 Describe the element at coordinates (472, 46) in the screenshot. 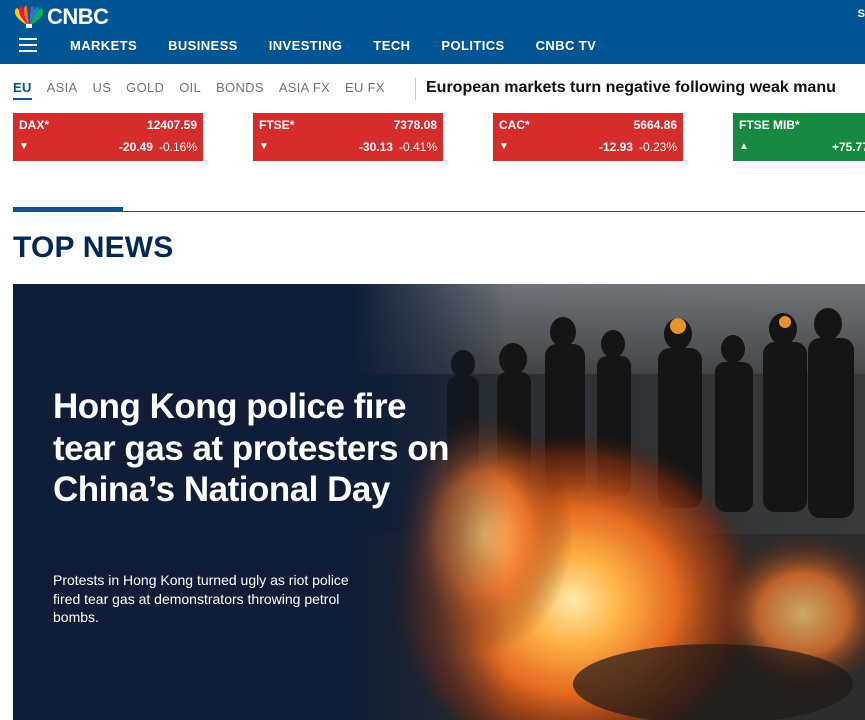

I see `nav-item-politics: POLITICS` at that location.